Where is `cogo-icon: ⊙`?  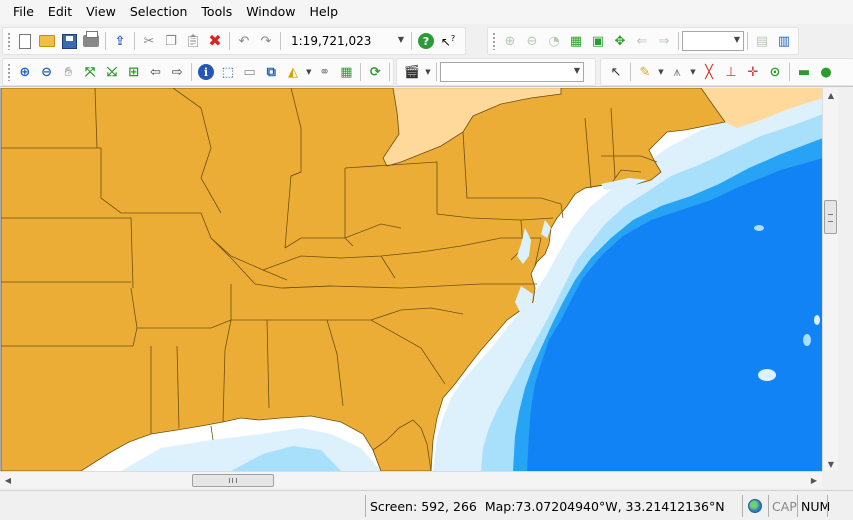
cogo-icon: ⊙ is located at coordinates (775, 72).